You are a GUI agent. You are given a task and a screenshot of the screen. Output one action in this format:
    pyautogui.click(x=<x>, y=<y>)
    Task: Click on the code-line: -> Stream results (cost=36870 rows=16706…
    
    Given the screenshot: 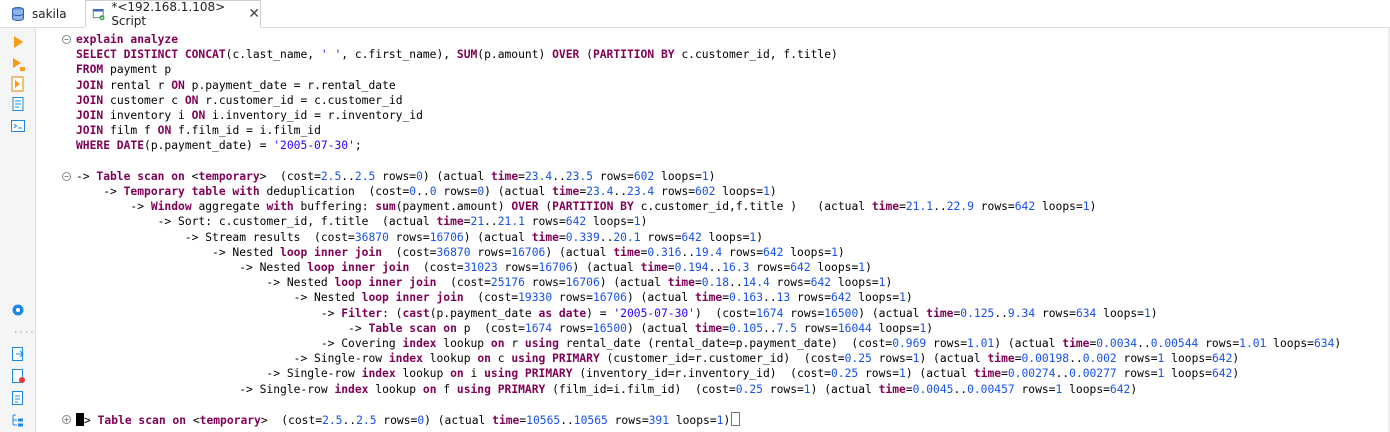 What is the action you would take?
    pyautogui.click(x=419, y=237)
    